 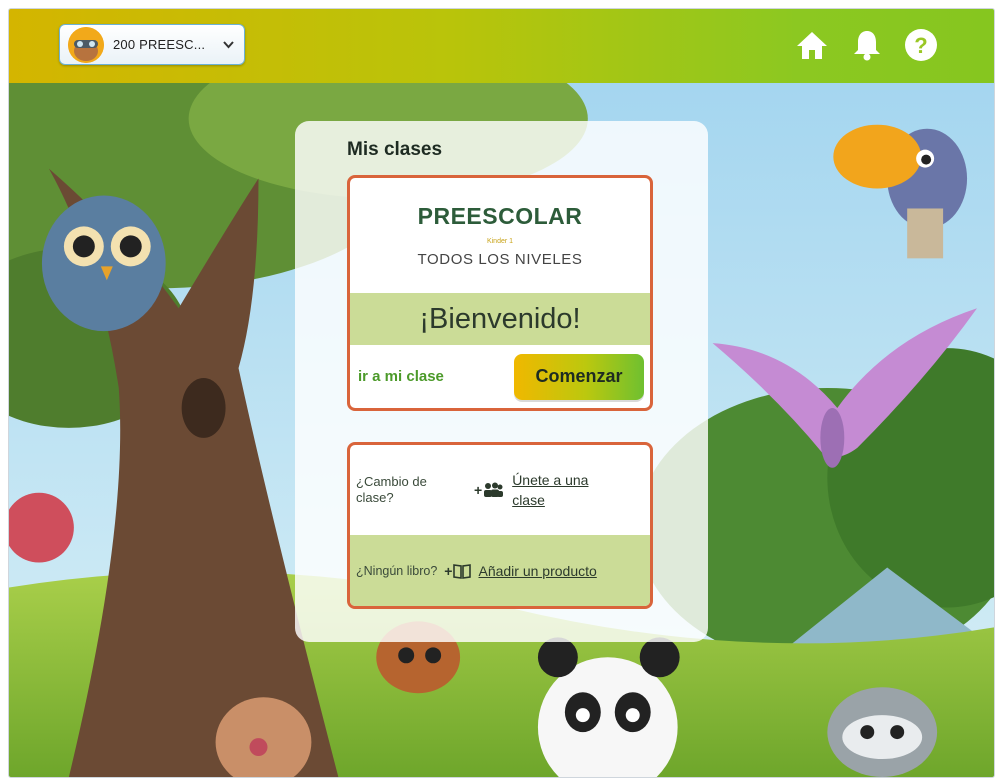 What do you see at coordinates (500, 235) in the screenshot?
I see `class-card-header: PREESCOLAR Kinder 1 TODOS LOS NIVELES` at bounding box center [500, 235].